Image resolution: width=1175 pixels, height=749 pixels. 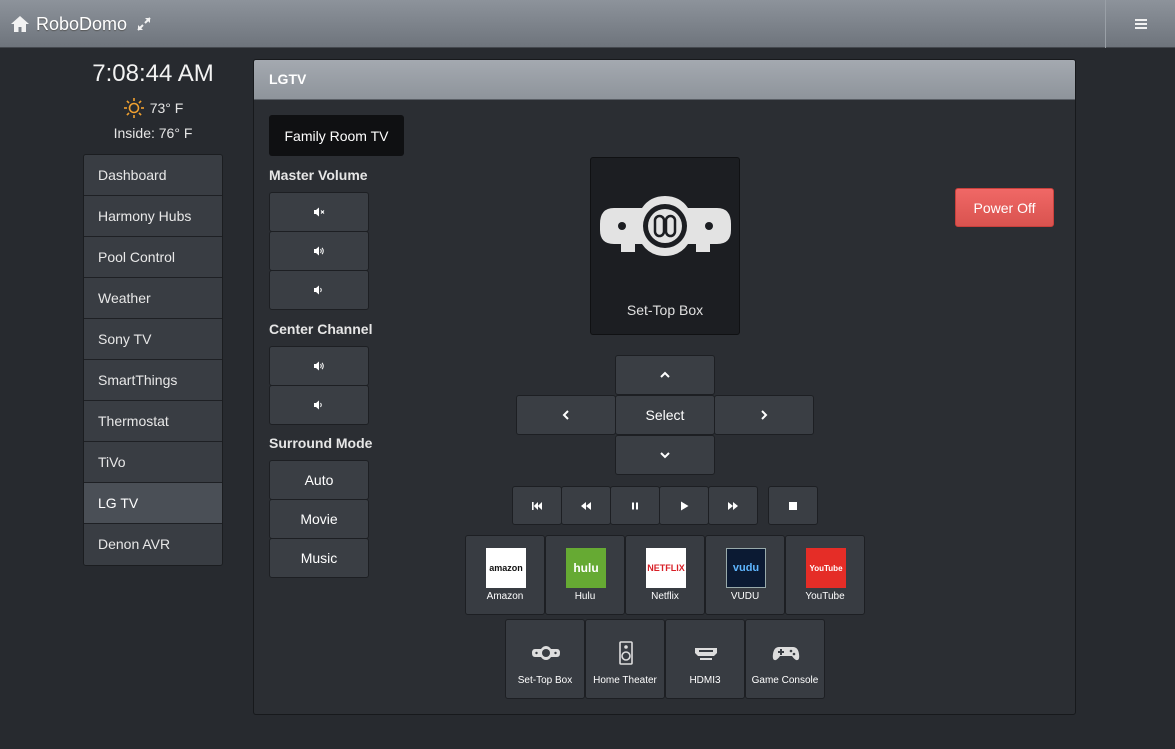 I want to click on app-netflix: NETFLIX Netflix, so click(x=665, y=575).